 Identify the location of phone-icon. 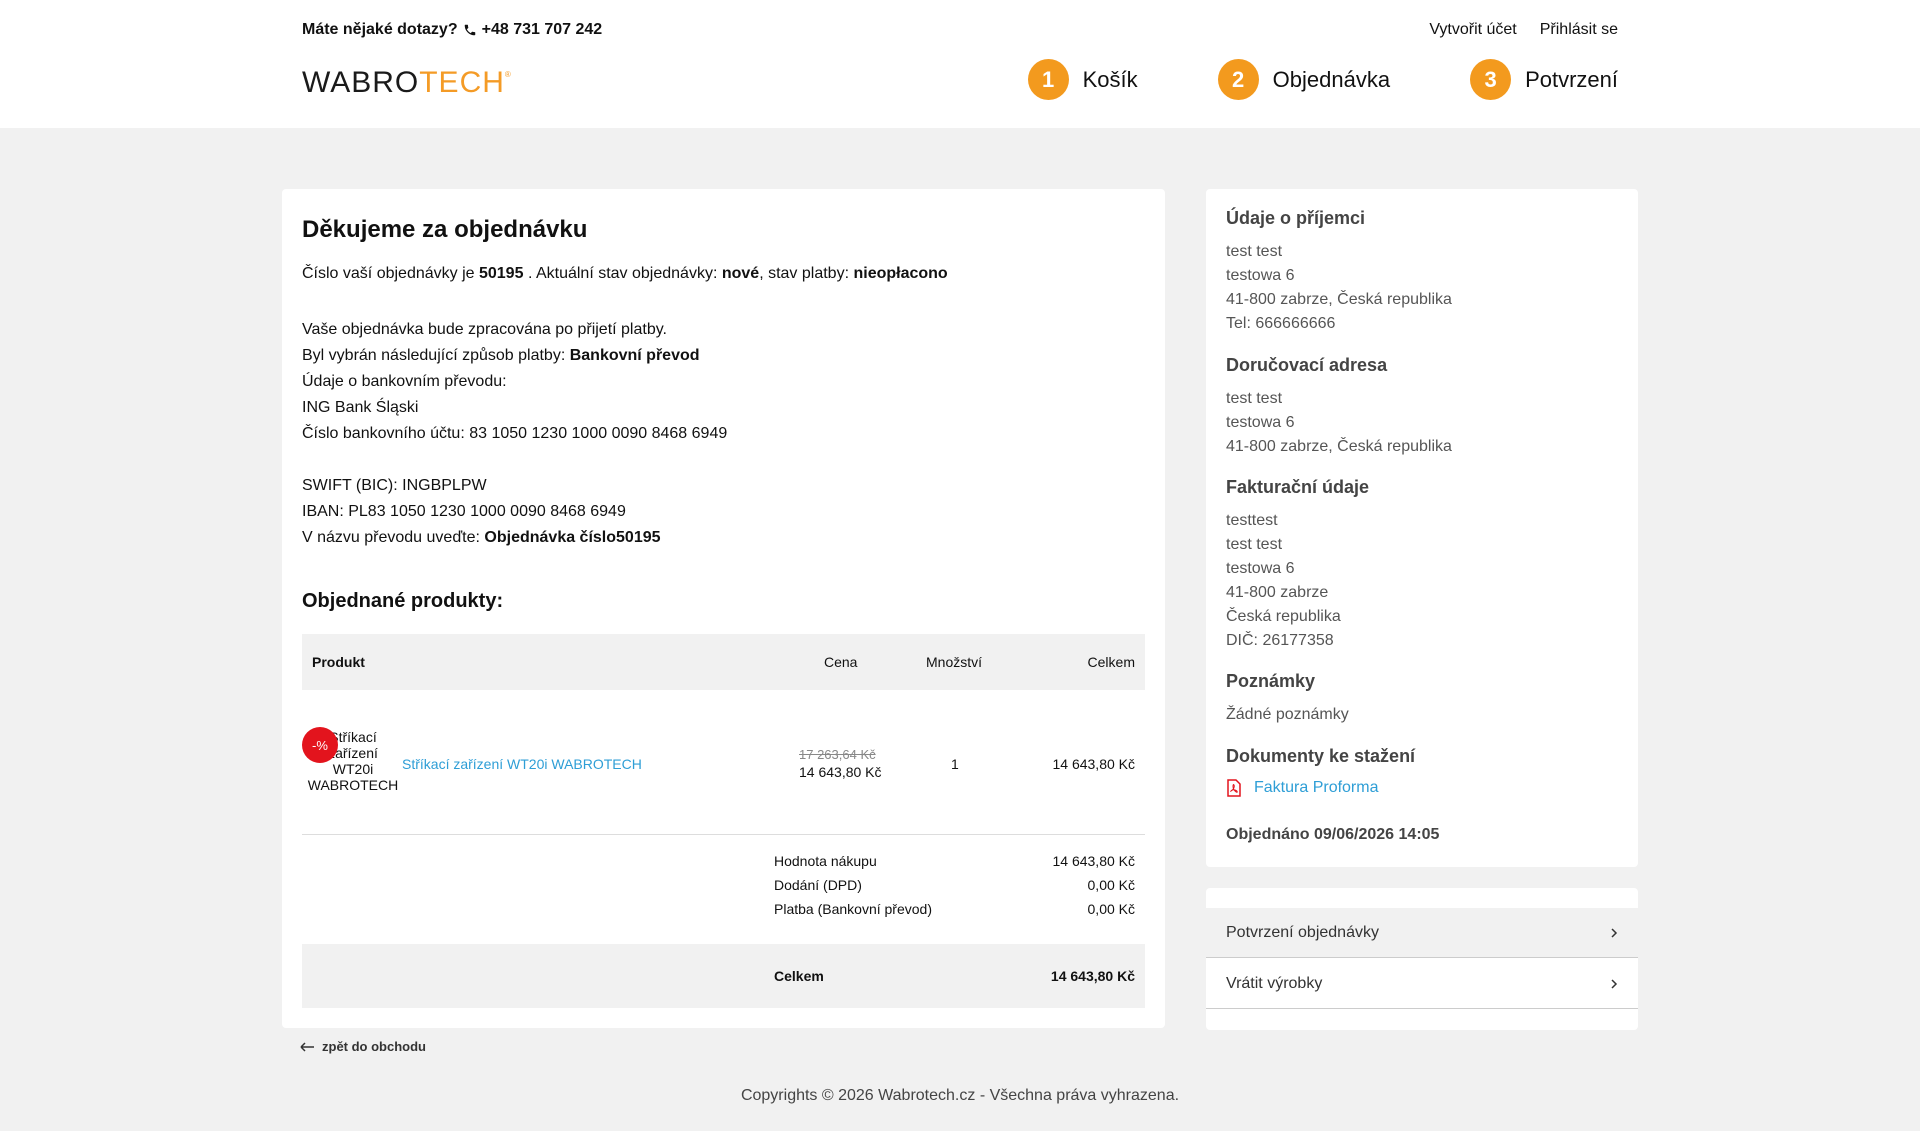
(469, 30).